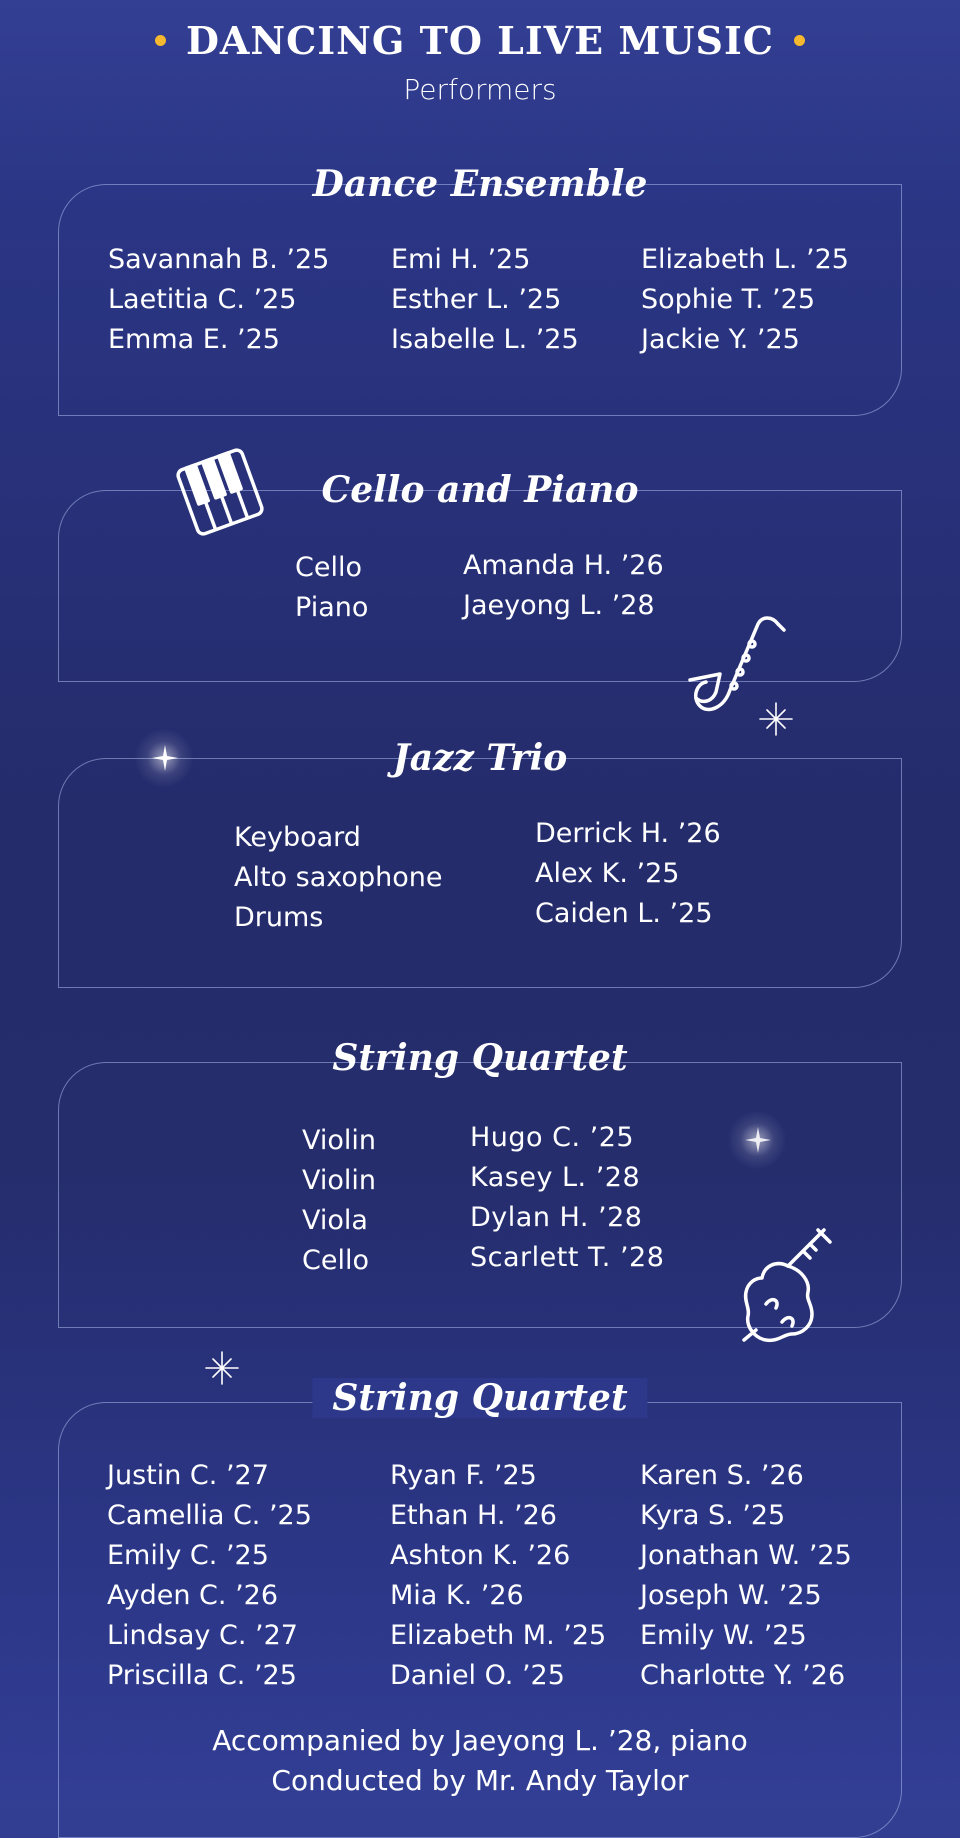 The height and width of the screenshot is (1838, 960). Describe the element at coordinates (723, 1635) in the screenshot. I see `performer-name: Emily W. ’25` at that location.